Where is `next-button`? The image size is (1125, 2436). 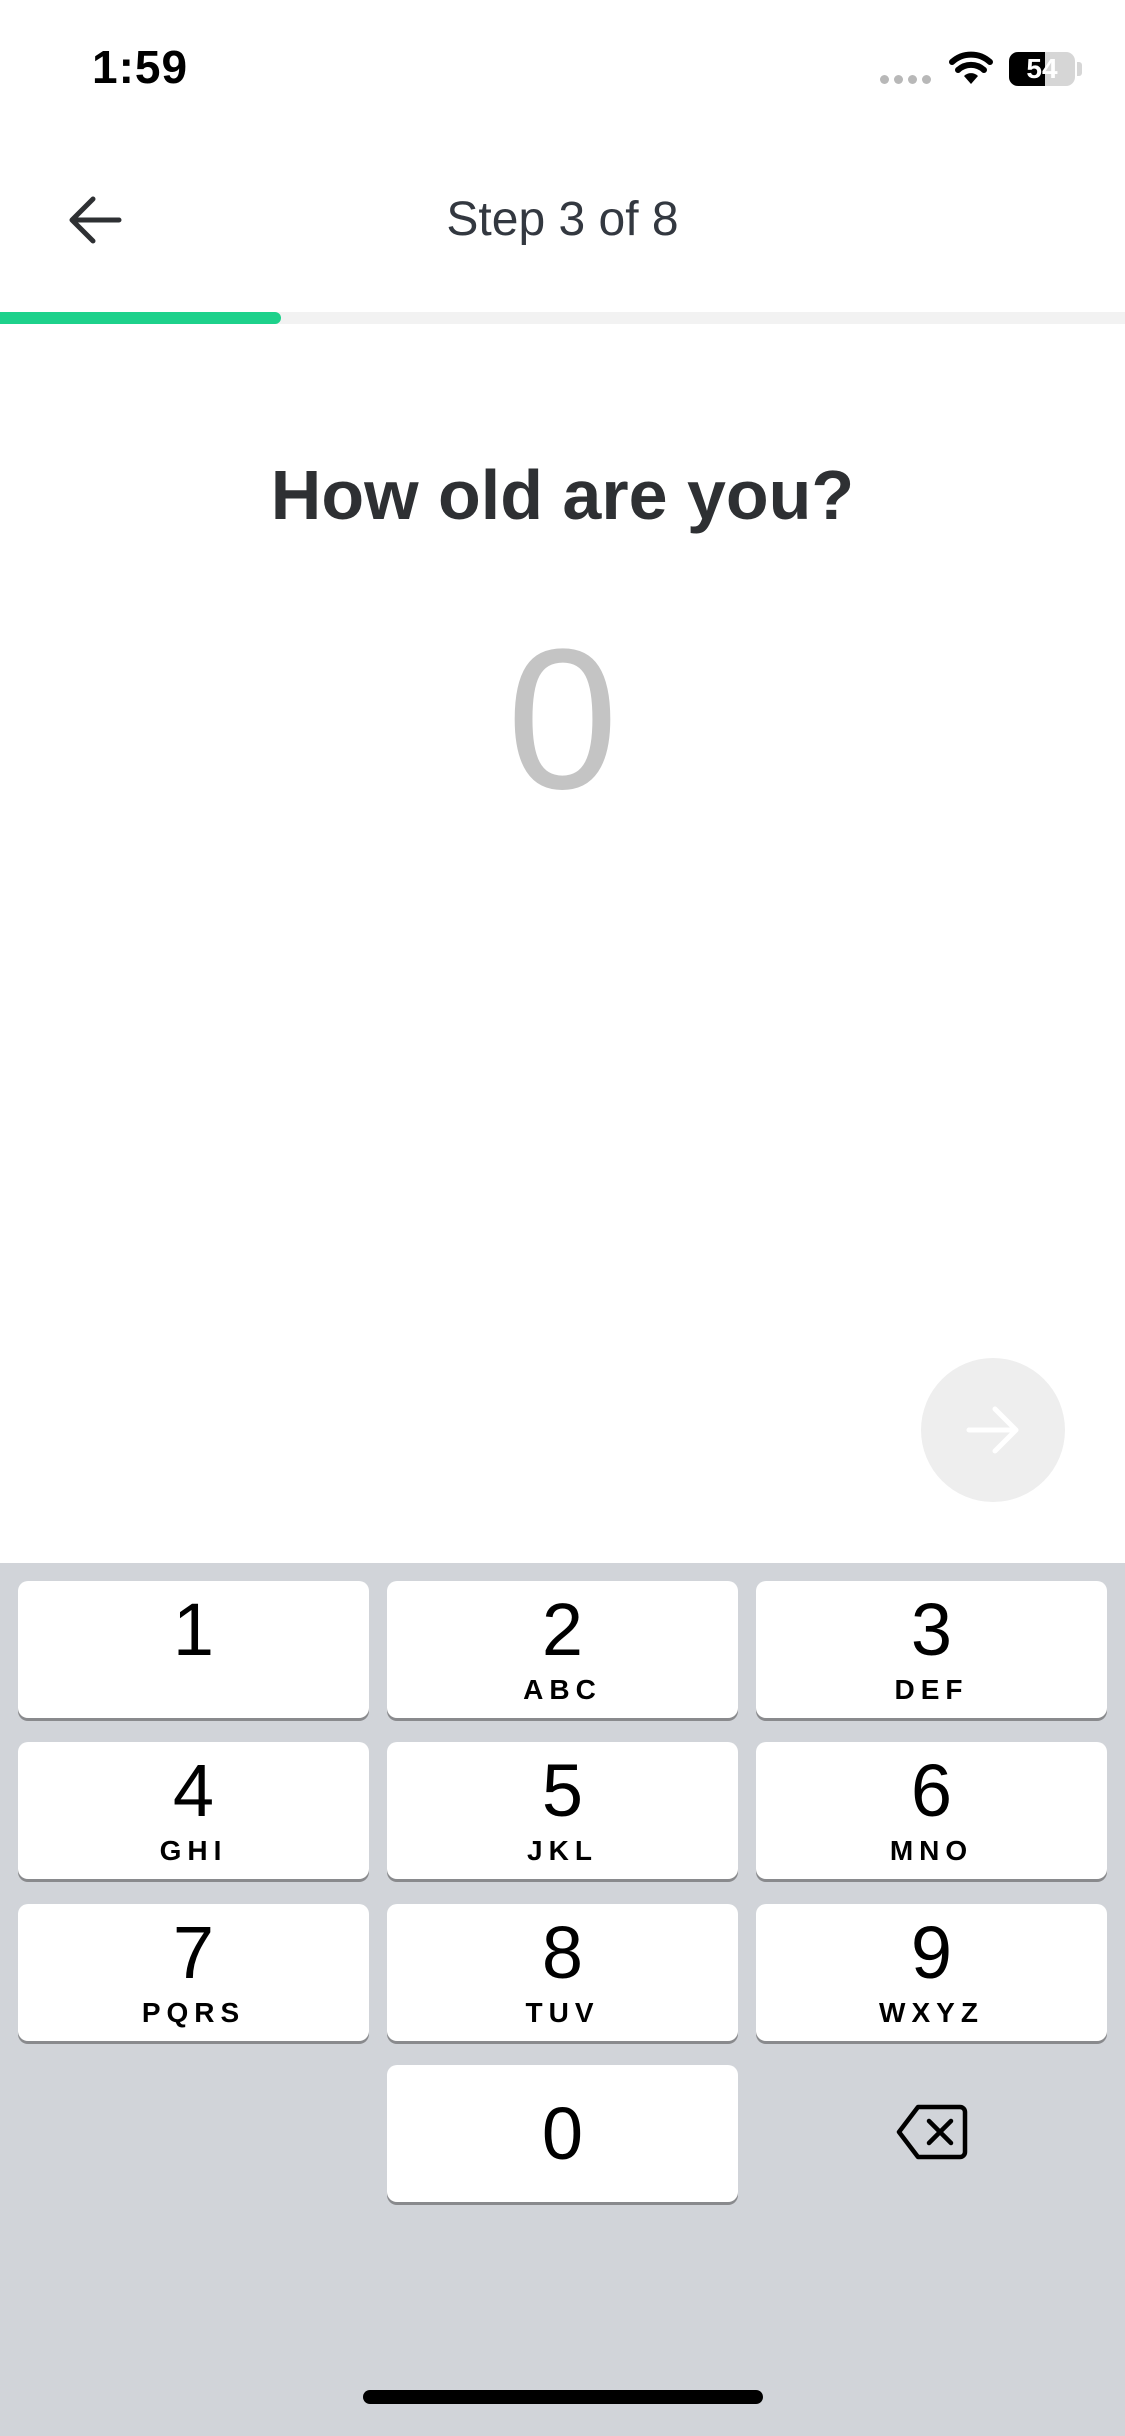 next-button is located at coordinates (993, 1430).